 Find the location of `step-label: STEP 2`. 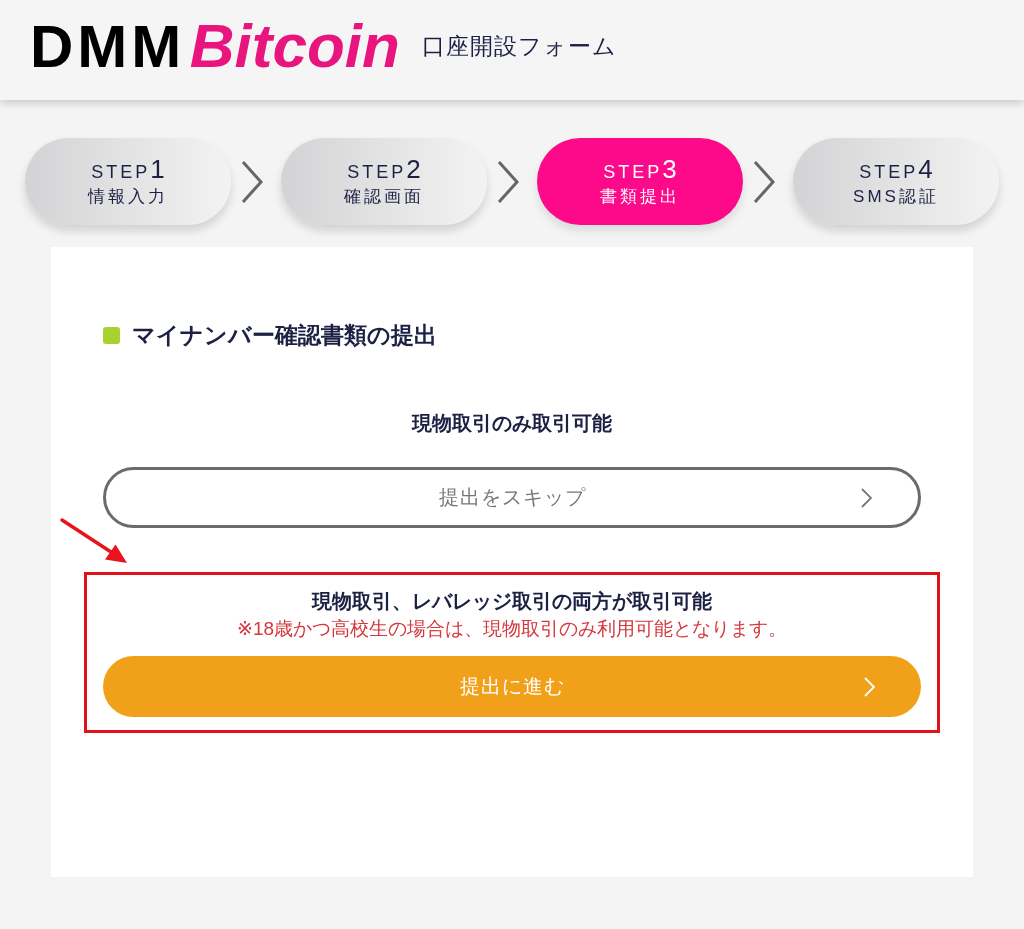

step-label: STEP 2 is located at coordinates (384, 170).